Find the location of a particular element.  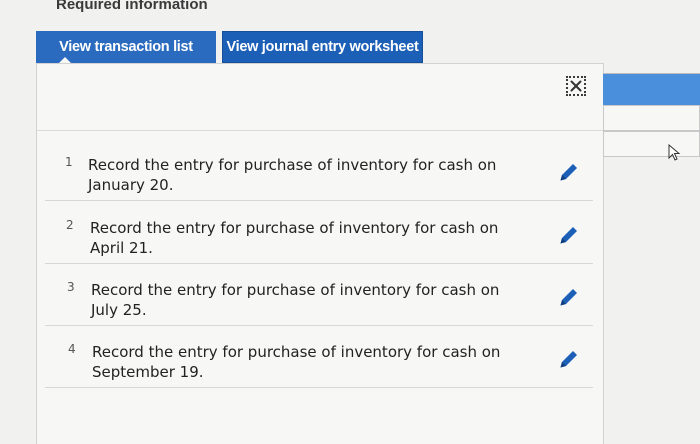

tab-label: View transaction list is located at coordinates (126, 47).